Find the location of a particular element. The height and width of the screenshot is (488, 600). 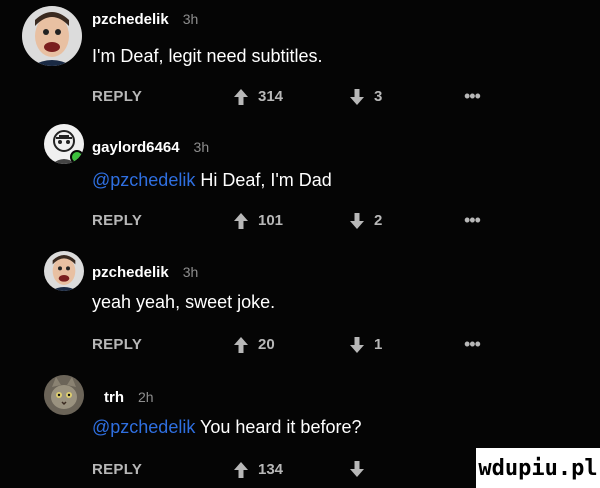

downvote-button: 2 is located at coordinates (366, 220).